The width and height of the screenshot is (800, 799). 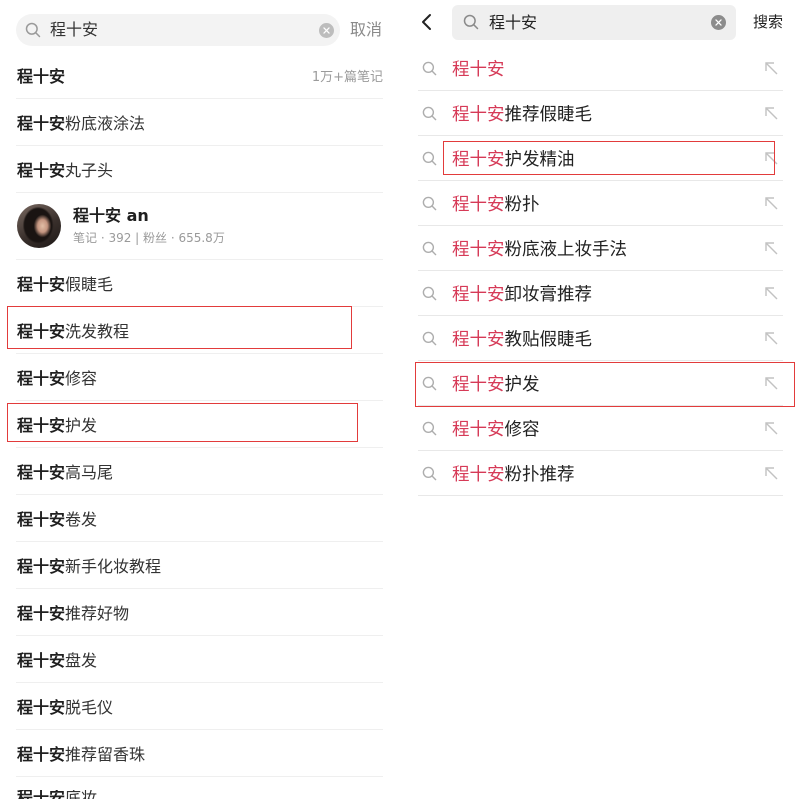 I want to click on suggestion-item: 程十安粉扑推荐, so click(x=600, y=473).